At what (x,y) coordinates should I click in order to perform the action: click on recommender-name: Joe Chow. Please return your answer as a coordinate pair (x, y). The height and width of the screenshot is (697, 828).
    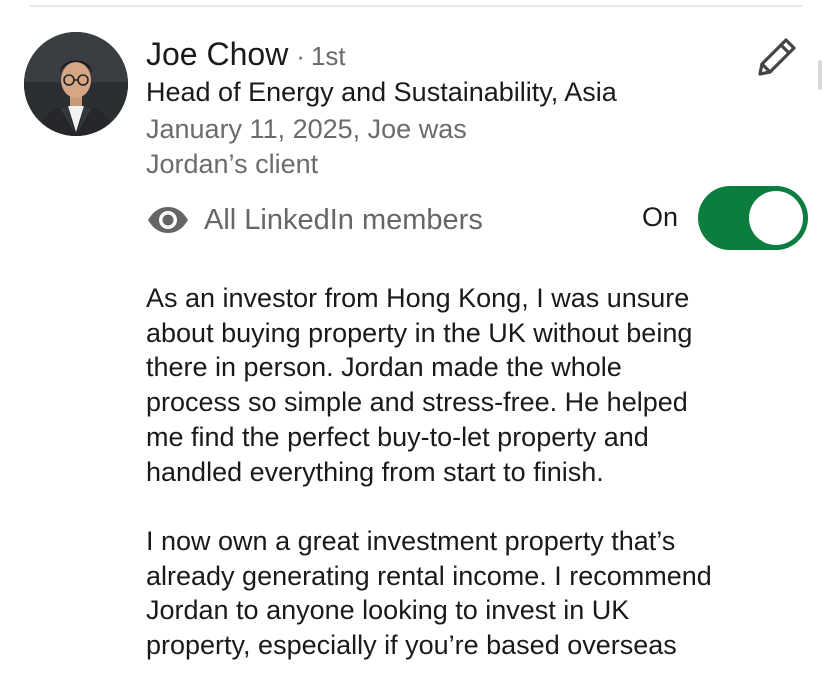
    Looking at the image, I should click on (217, 54).